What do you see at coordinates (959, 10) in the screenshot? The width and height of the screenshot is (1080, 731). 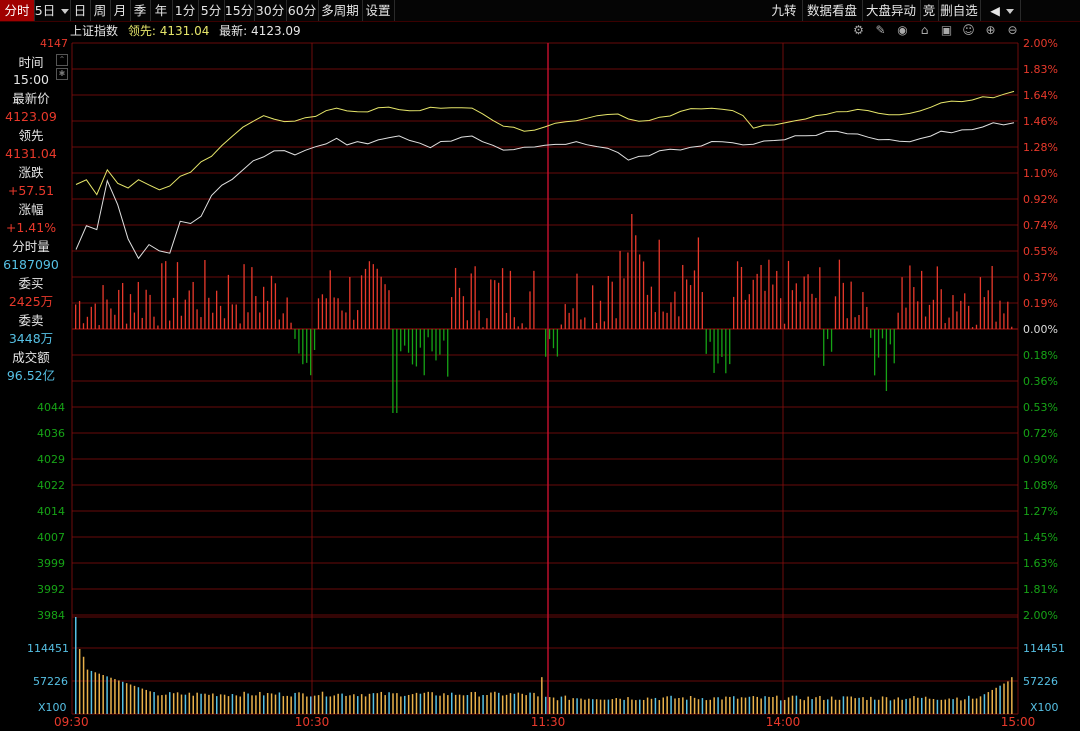 I see `toolbar-right-item-4: 删自选` at bounding box center [959, 10].